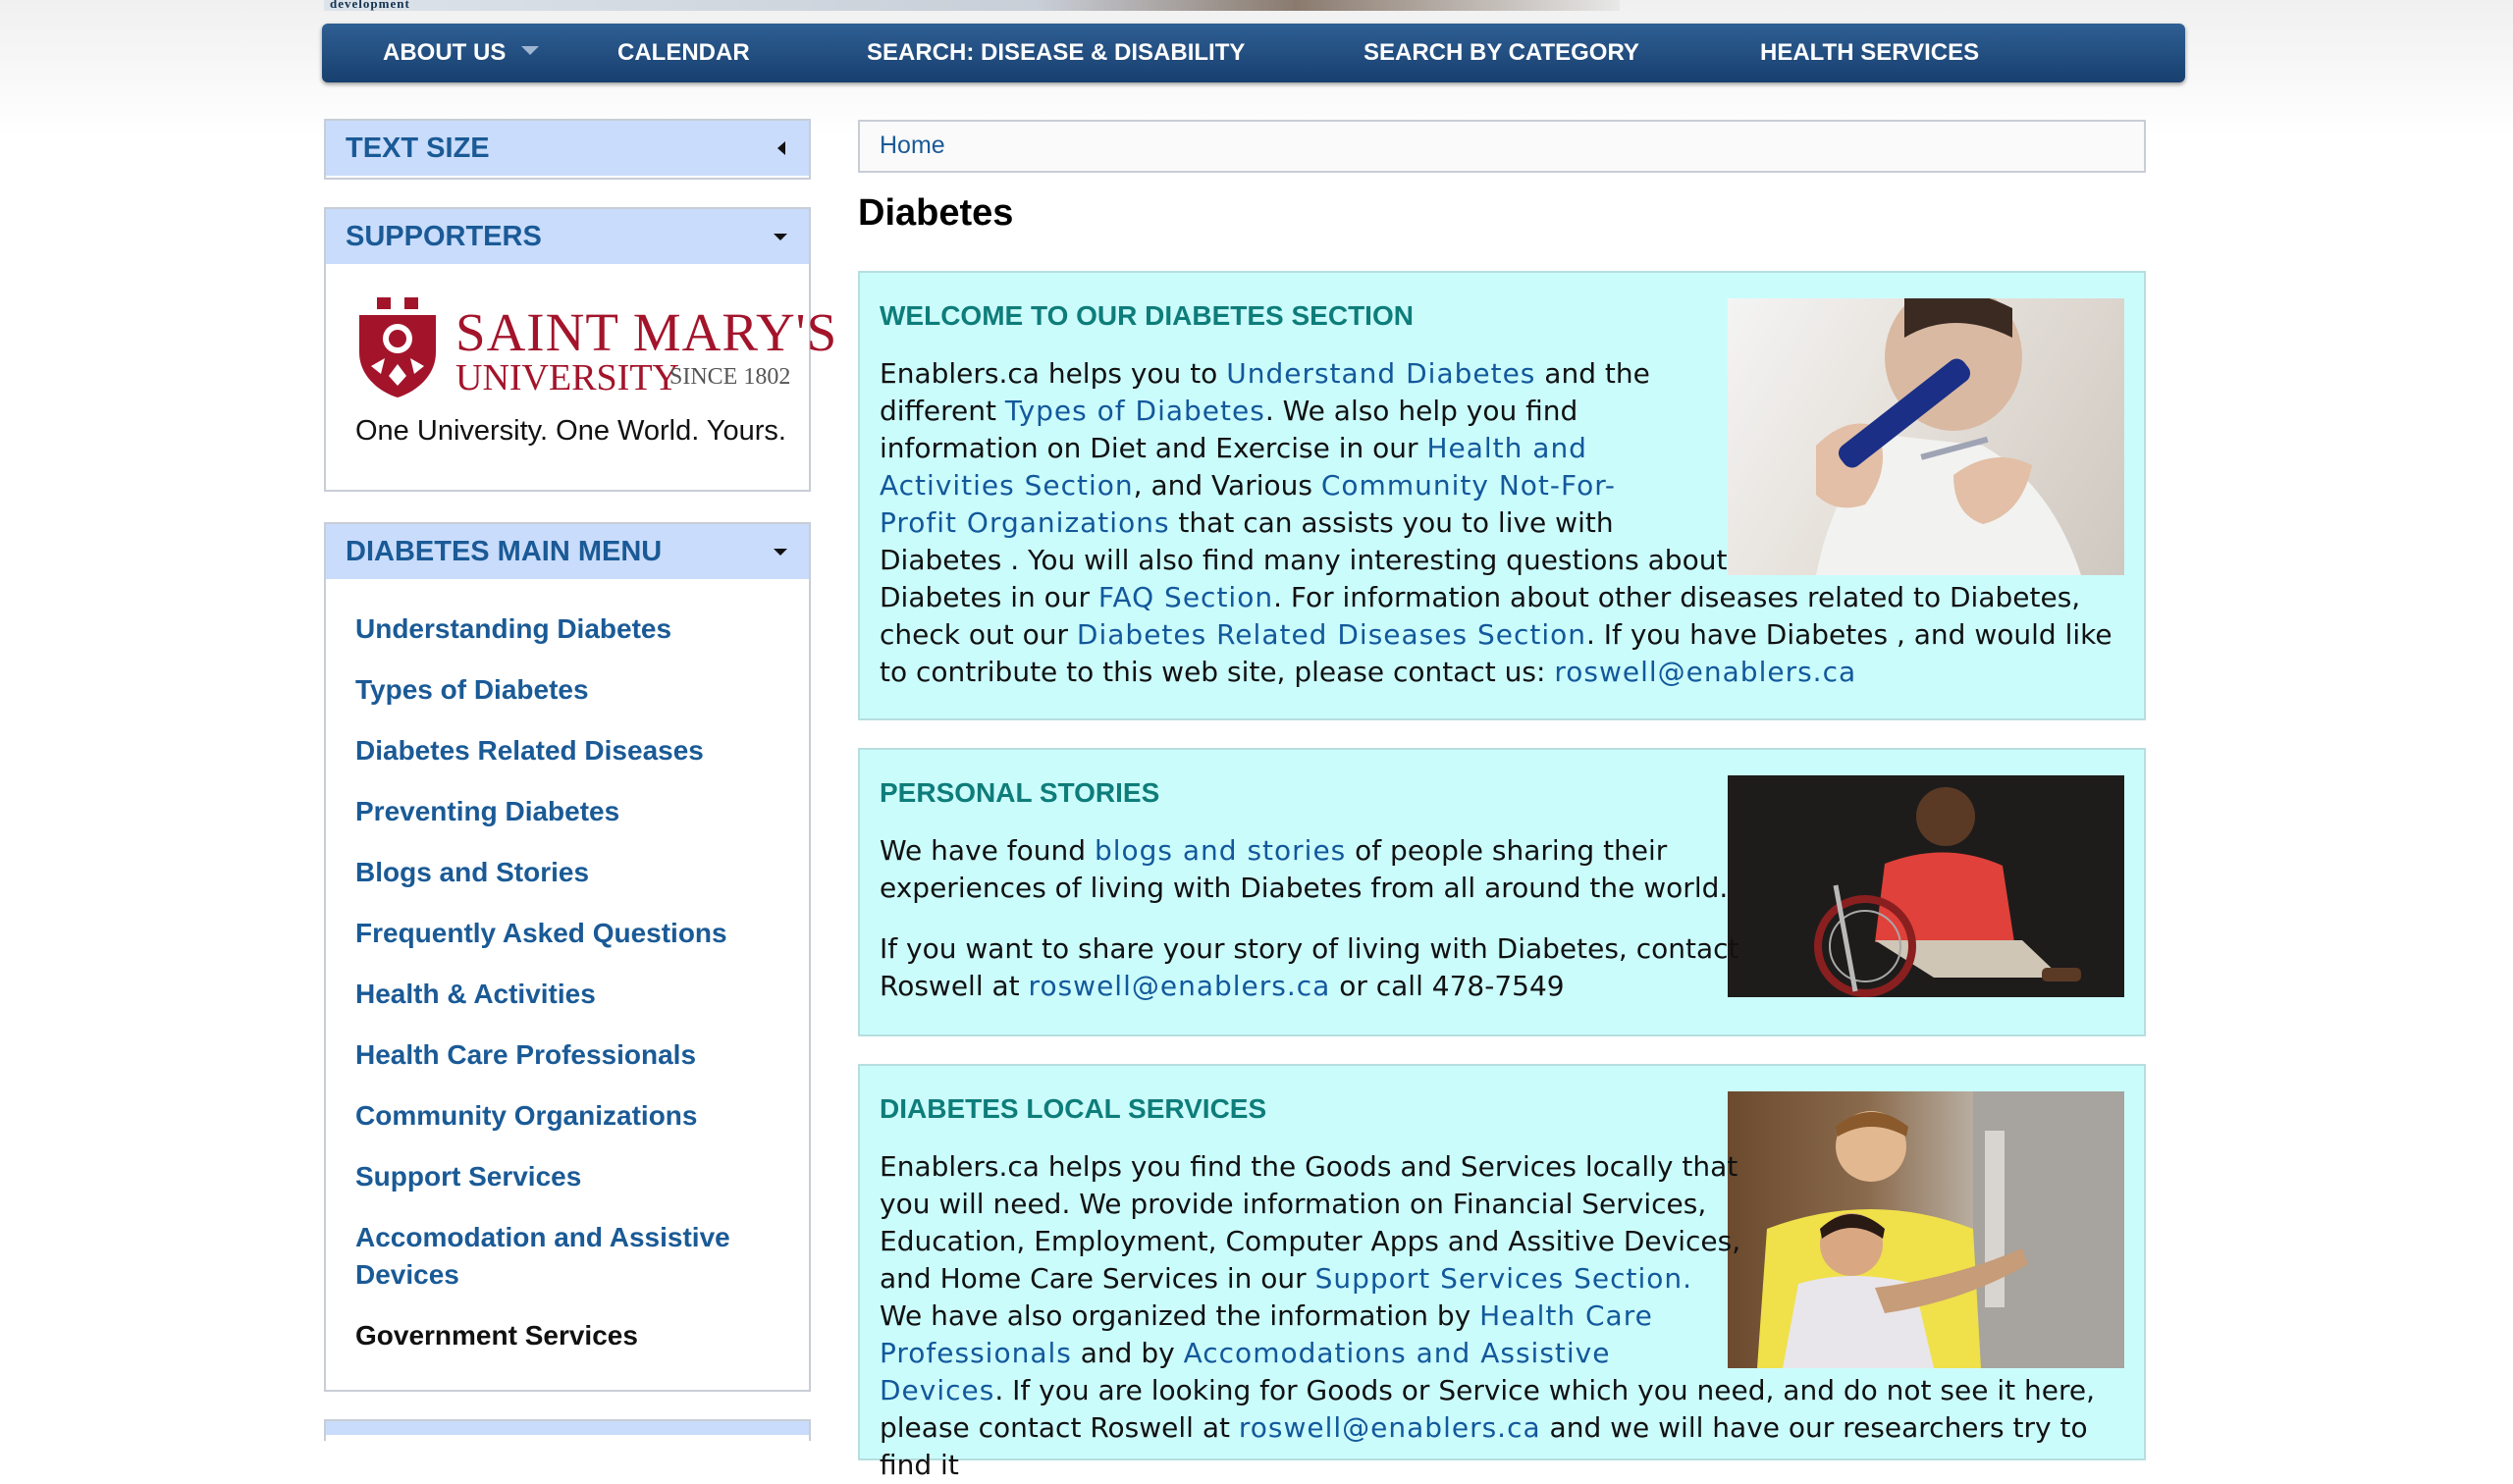  Describe the element at coordinates (683, 53) in the screenshot. I see `nav-calendar: CALENDAR` at that location.